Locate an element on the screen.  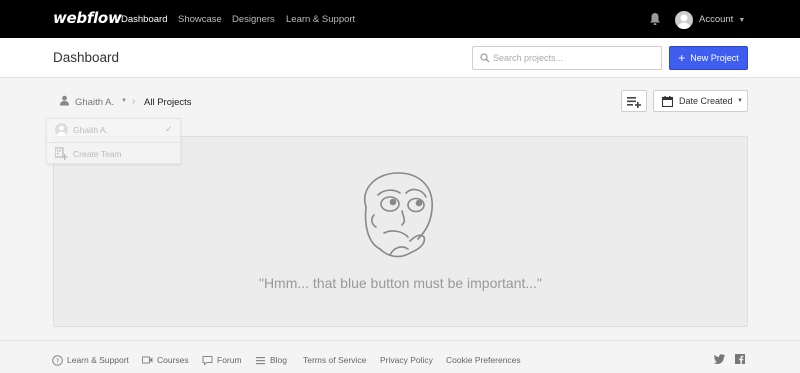
account-dropdown-menu: Ghaith A. ✓ Create Team is located at coordinates (113, 141).